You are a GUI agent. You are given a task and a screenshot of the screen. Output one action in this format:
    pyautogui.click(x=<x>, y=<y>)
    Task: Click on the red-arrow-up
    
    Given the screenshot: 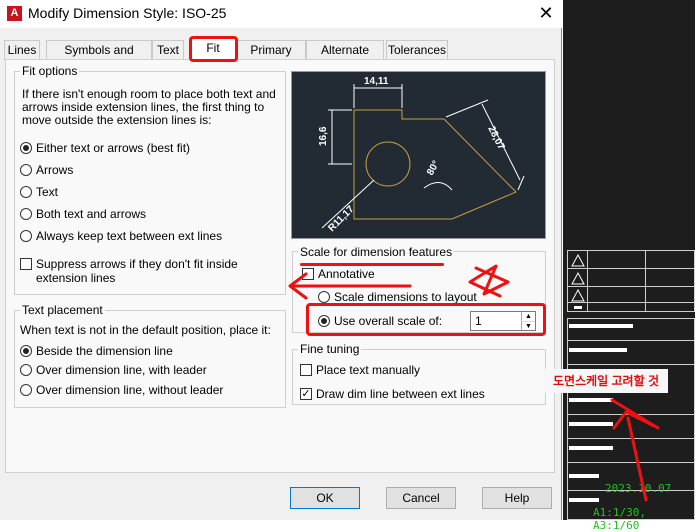 What is the action you would take?
    pyautogui.click(x=637, y=459)
    